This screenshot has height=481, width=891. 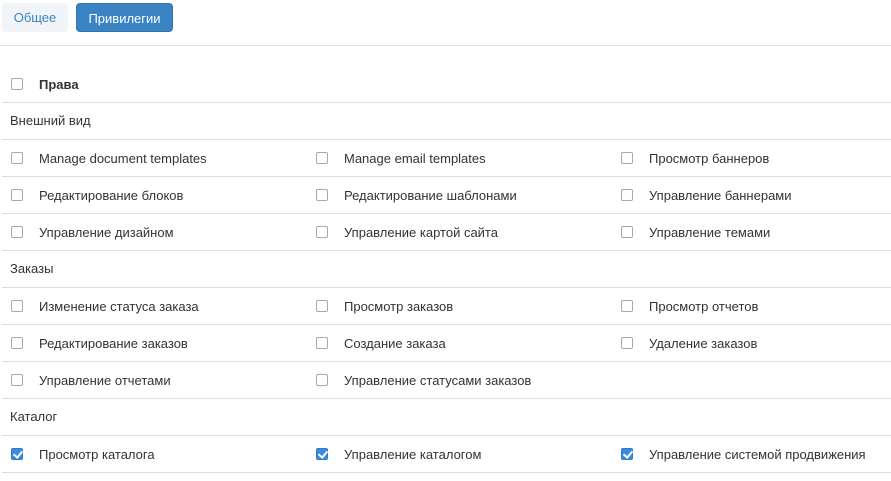 What do you see at coordinates (97, 454) in the screenshot?
I see `permission-label: Просмотр каталога` at bounding box center [97, 454].